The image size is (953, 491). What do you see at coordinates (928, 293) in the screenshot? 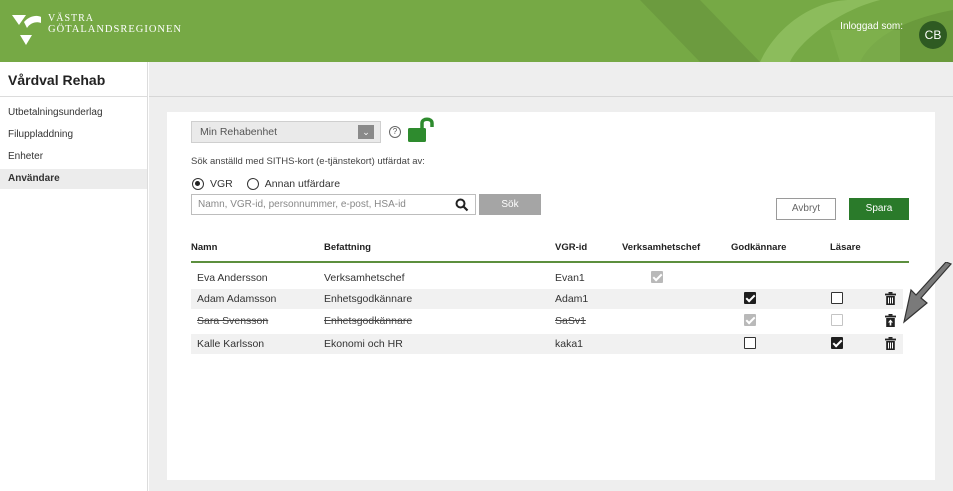
I see `pointer-arrow-icon` at bounding box center [928, 293].